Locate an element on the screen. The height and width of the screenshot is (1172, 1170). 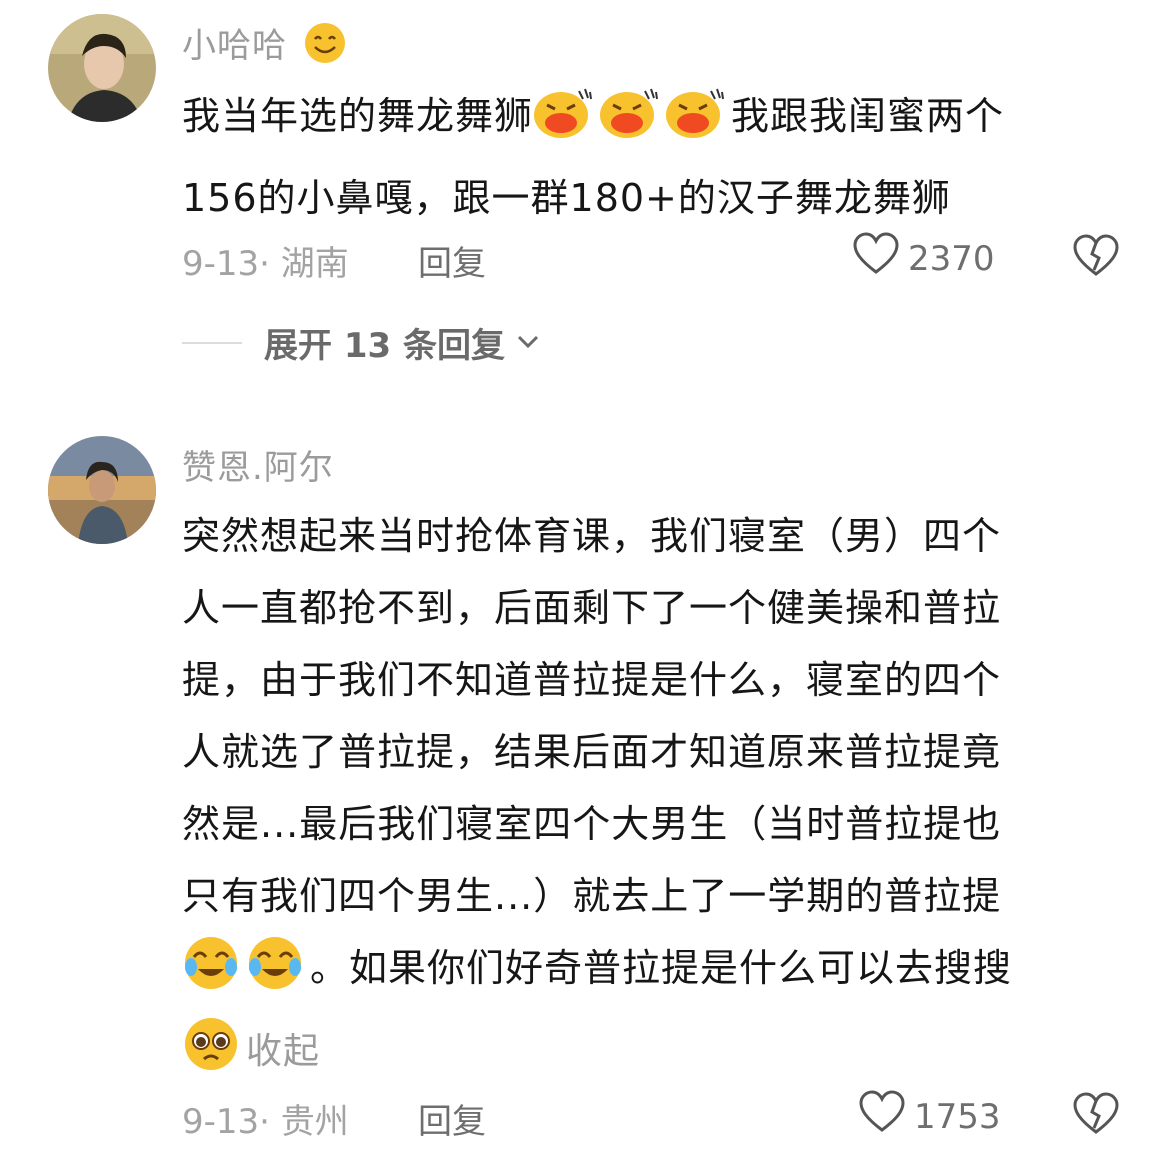
comment-line: 156的小鼻嘎，跟一群180+的汉子舞龙舞狮 is located at coordinates (566, 198).